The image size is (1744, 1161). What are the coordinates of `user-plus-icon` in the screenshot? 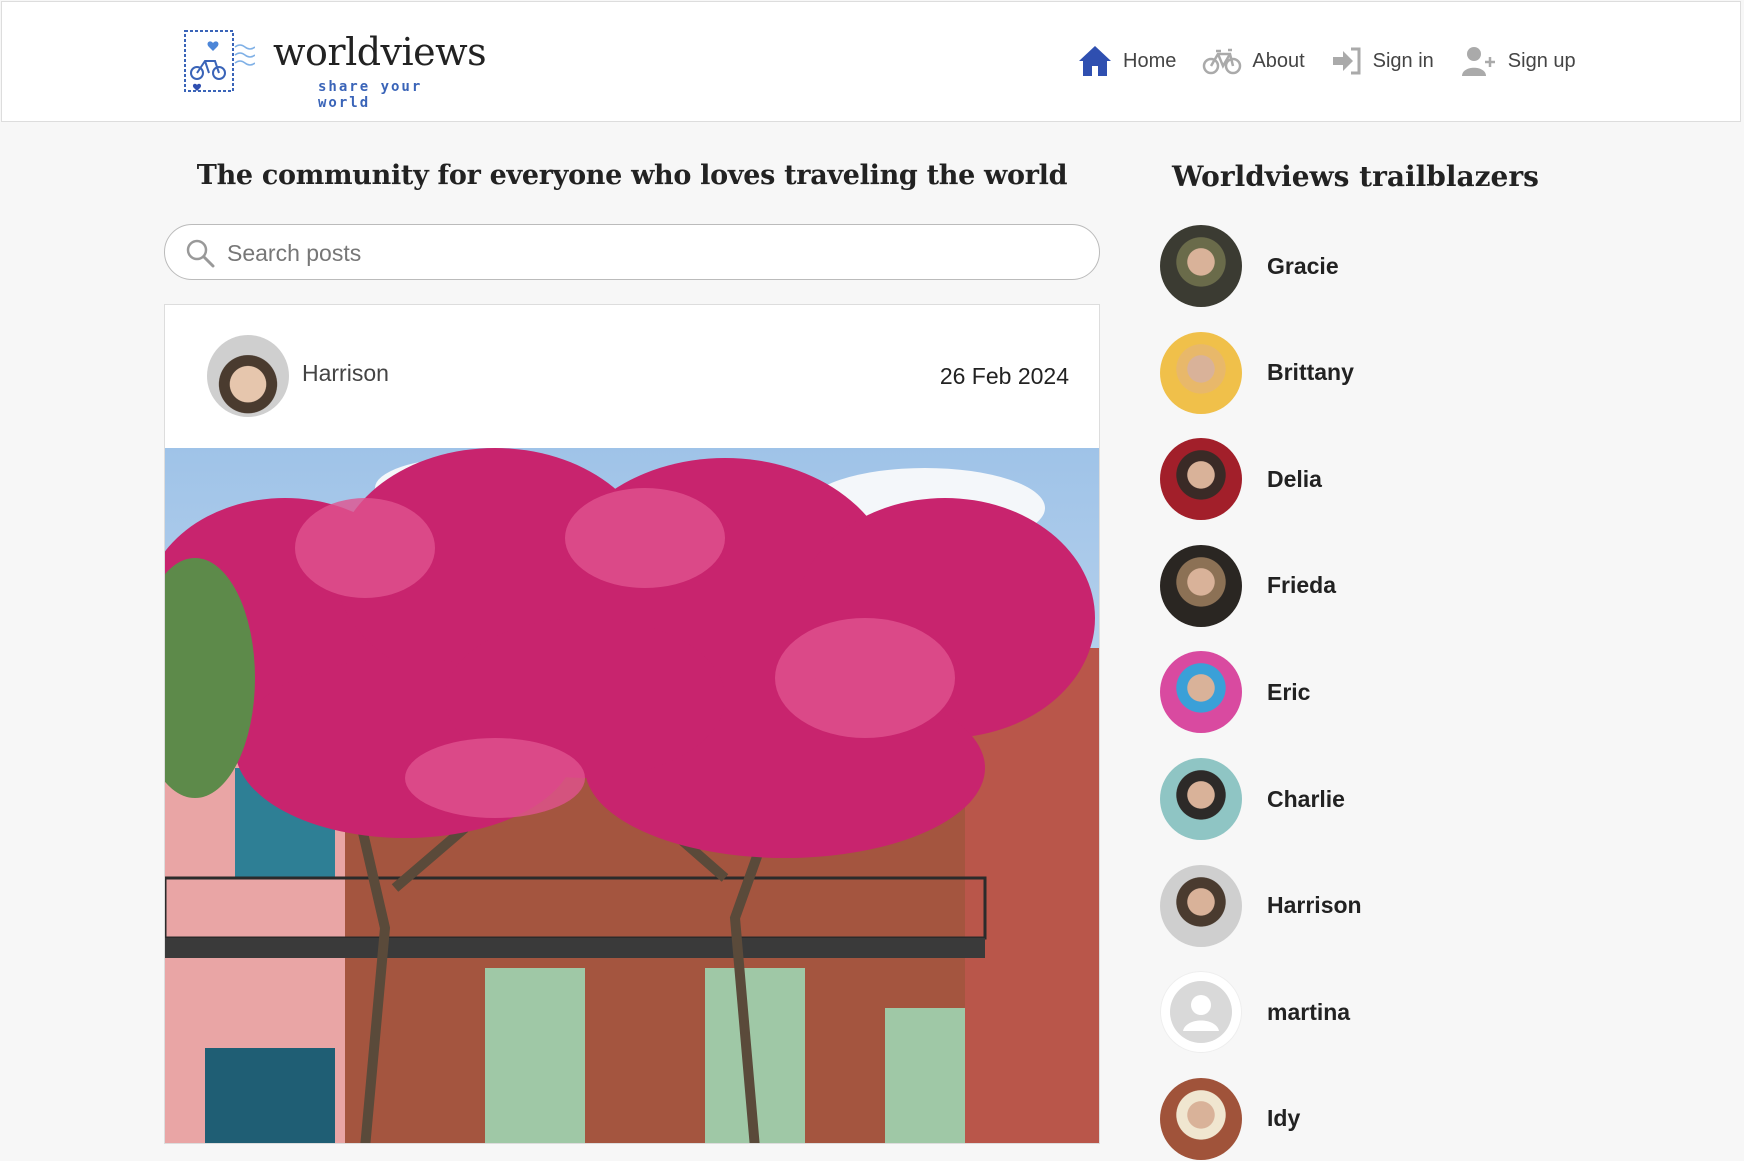 It's located at (1478, 61).